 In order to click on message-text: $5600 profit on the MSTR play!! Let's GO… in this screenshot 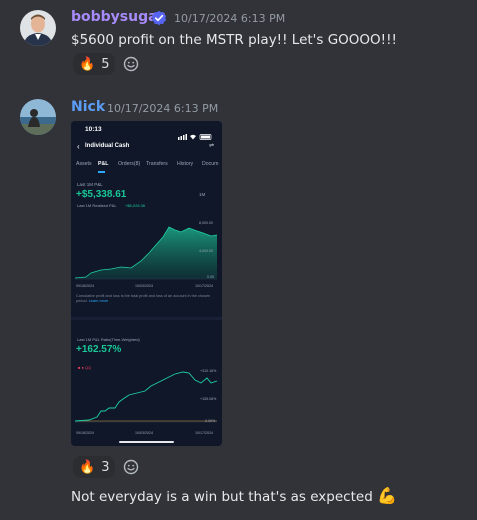, I will do `click(234, 40)`.